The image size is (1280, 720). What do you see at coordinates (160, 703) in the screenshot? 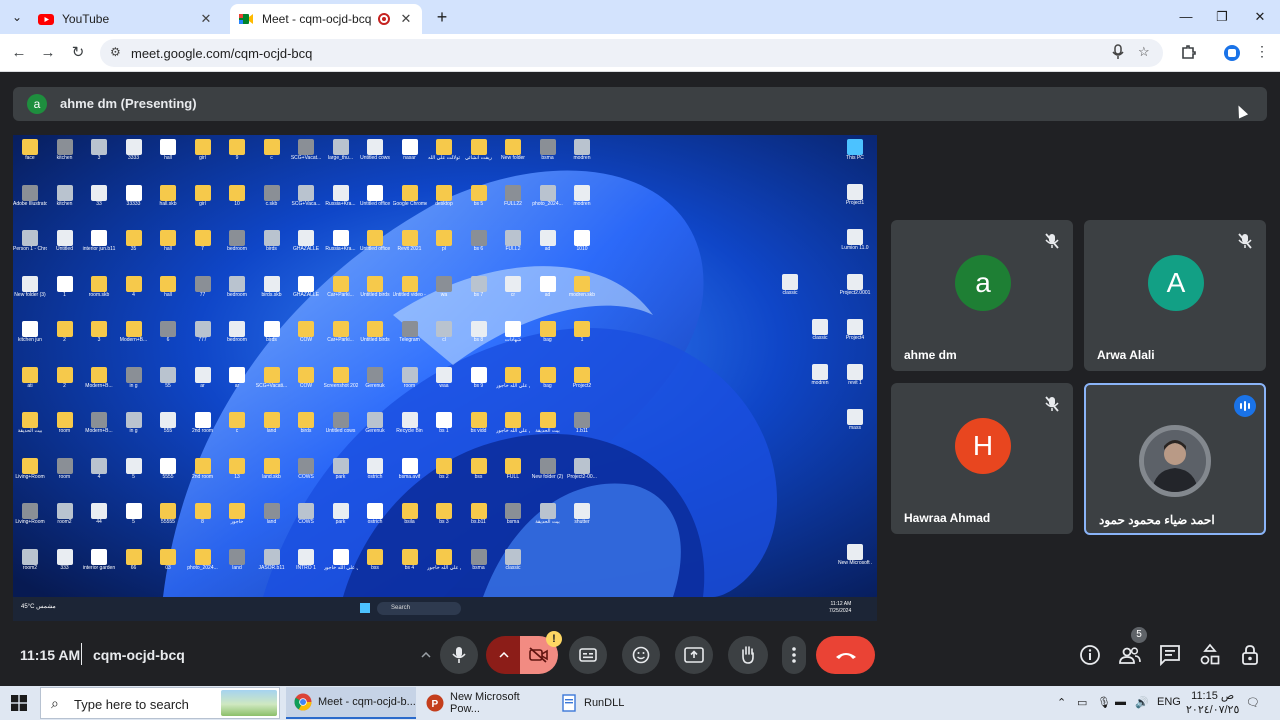
I see `taskbar-search-input: ⌕ Type here to search` at bounding box center [160, 703].